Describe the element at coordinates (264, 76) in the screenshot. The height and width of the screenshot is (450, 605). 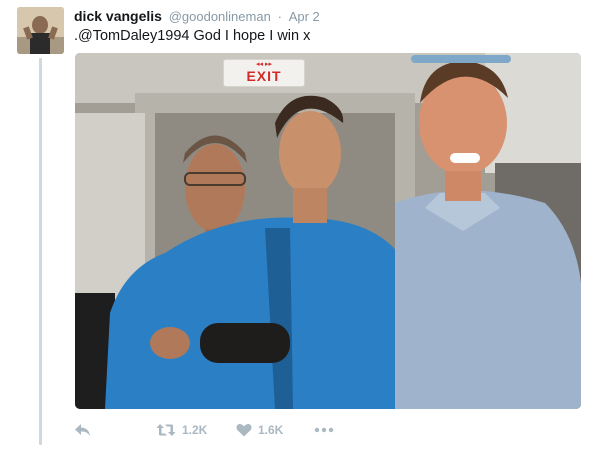
I see `exit-label: EXIT` at that location.